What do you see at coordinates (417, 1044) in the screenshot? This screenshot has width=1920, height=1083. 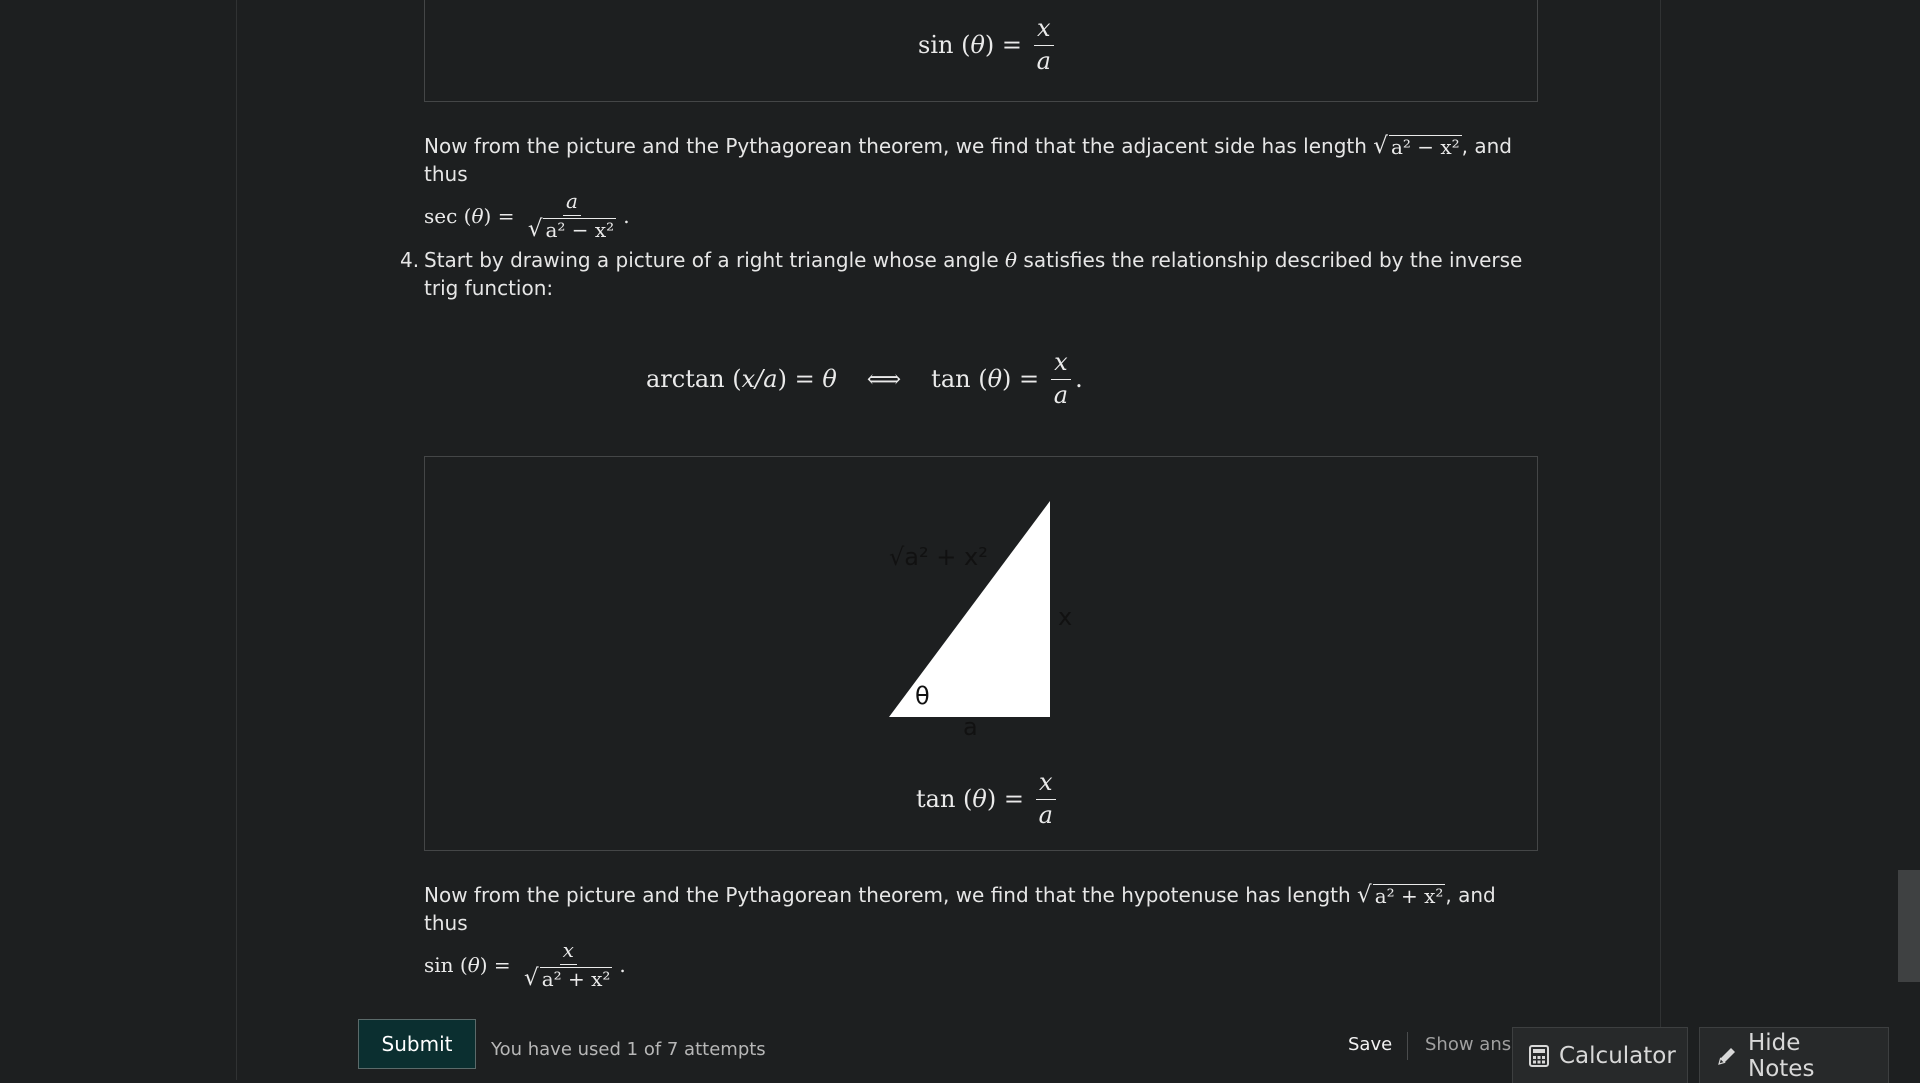 I see `submit-button: Submit` at bounding box center [417, 1044].